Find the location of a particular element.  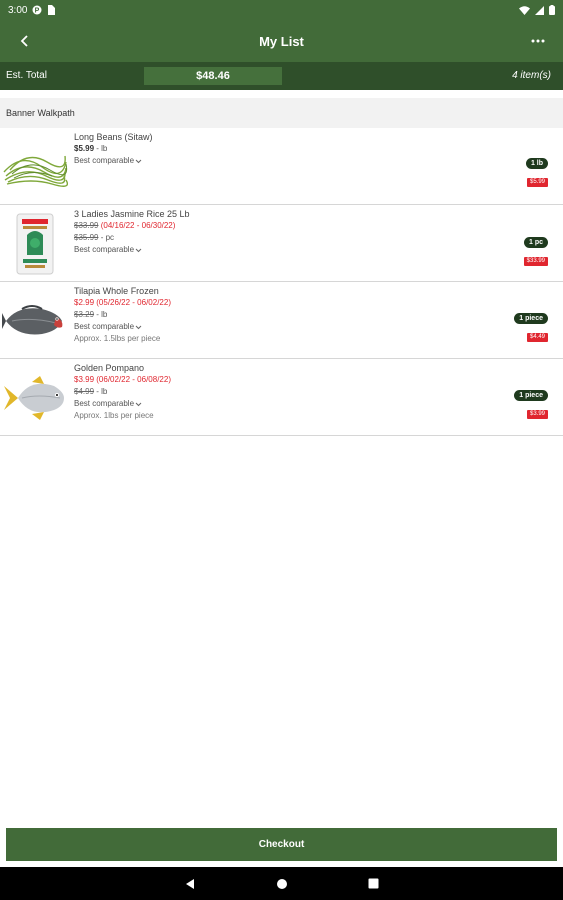

item-qty-area: 1 piece $4.49 is located at coordinates (508, 325).